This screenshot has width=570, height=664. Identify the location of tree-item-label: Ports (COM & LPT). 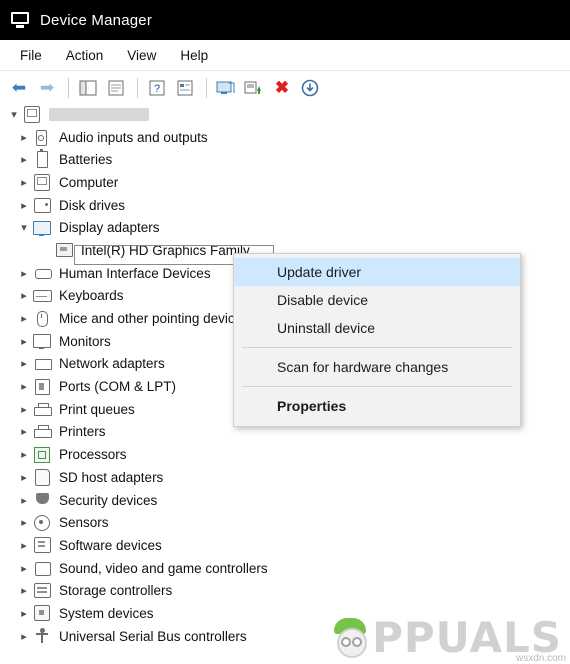
(118, 387).